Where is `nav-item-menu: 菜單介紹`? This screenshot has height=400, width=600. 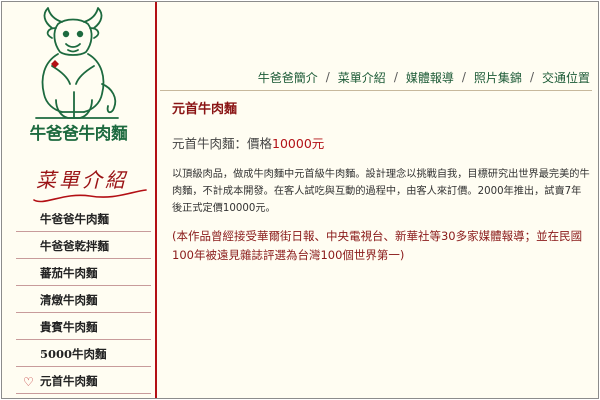
nav-item-menu: 菜單介紹 is located at coordinates (362, 77).